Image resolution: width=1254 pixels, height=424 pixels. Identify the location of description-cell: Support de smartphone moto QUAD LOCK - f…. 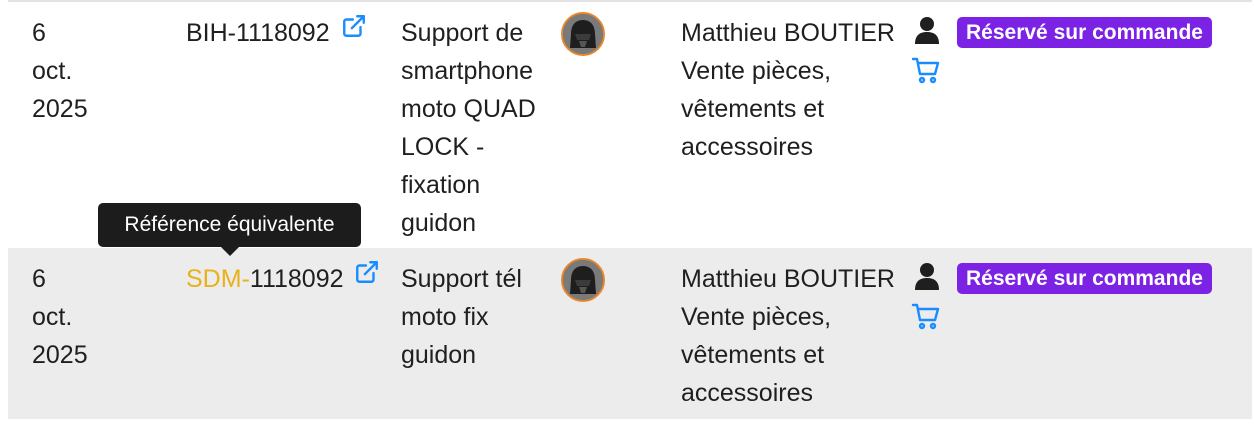
(468, 128).